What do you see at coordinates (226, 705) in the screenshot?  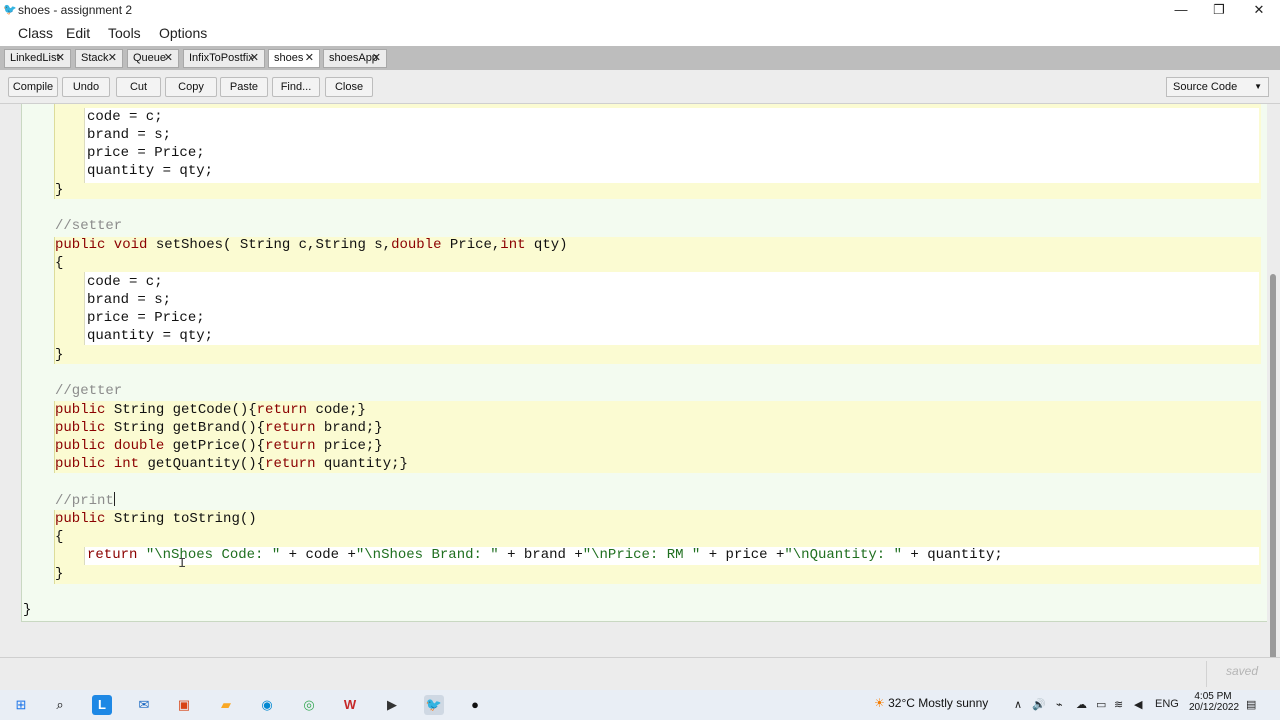 I see `file-explorer-icon: ▰` at bounding box center [226, 705].